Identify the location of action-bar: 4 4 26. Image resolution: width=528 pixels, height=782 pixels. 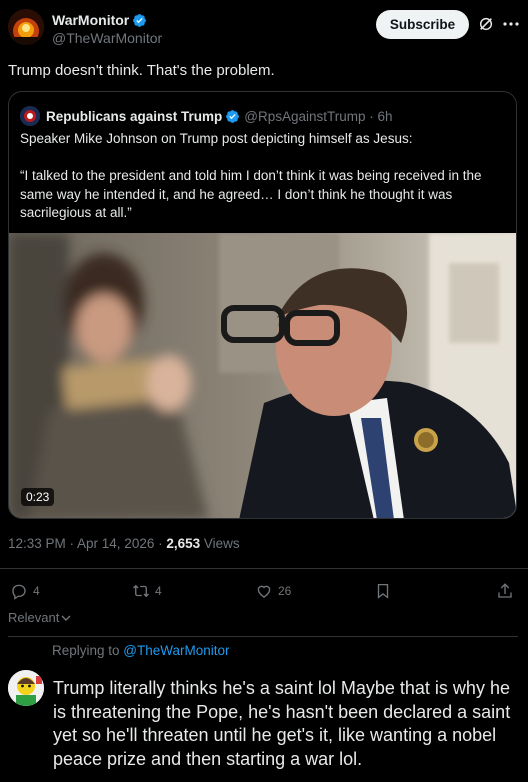
(263, 592).